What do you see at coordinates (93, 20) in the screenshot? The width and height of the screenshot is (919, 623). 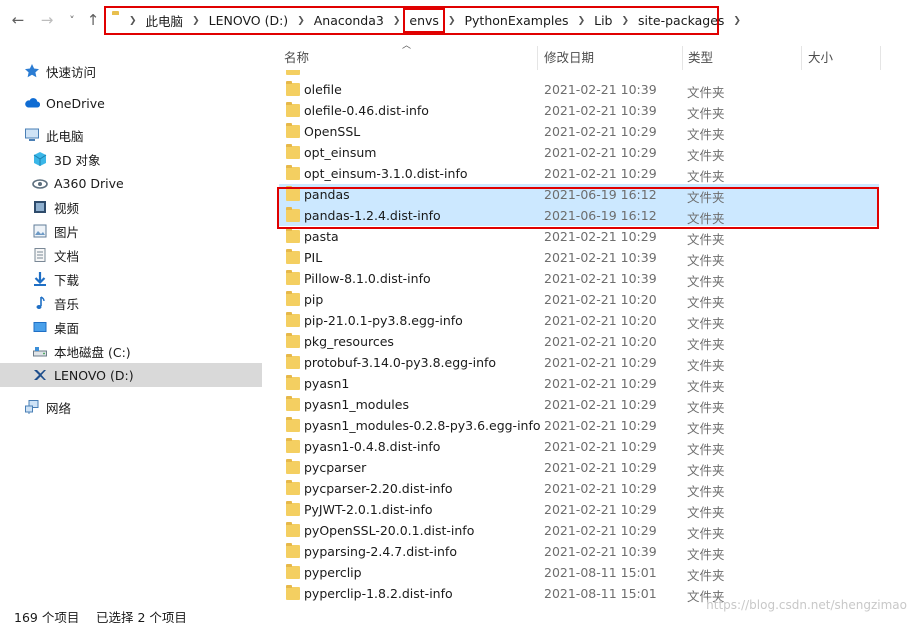 I see `up-arrow-icon: ↑` at bounding box center [93, 20].